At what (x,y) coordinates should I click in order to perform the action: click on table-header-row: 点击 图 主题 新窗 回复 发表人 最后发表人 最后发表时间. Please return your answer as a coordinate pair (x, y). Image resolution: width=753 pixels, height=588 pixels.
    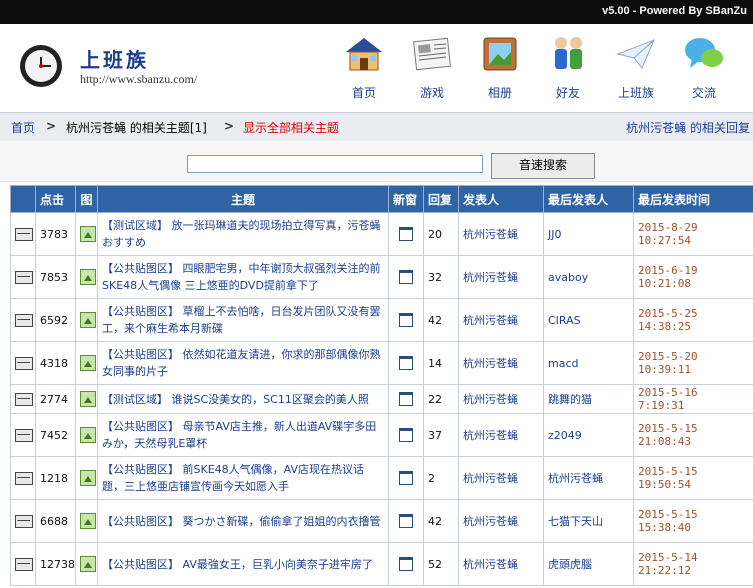
    Looking at the image, I should click on (381, 199).